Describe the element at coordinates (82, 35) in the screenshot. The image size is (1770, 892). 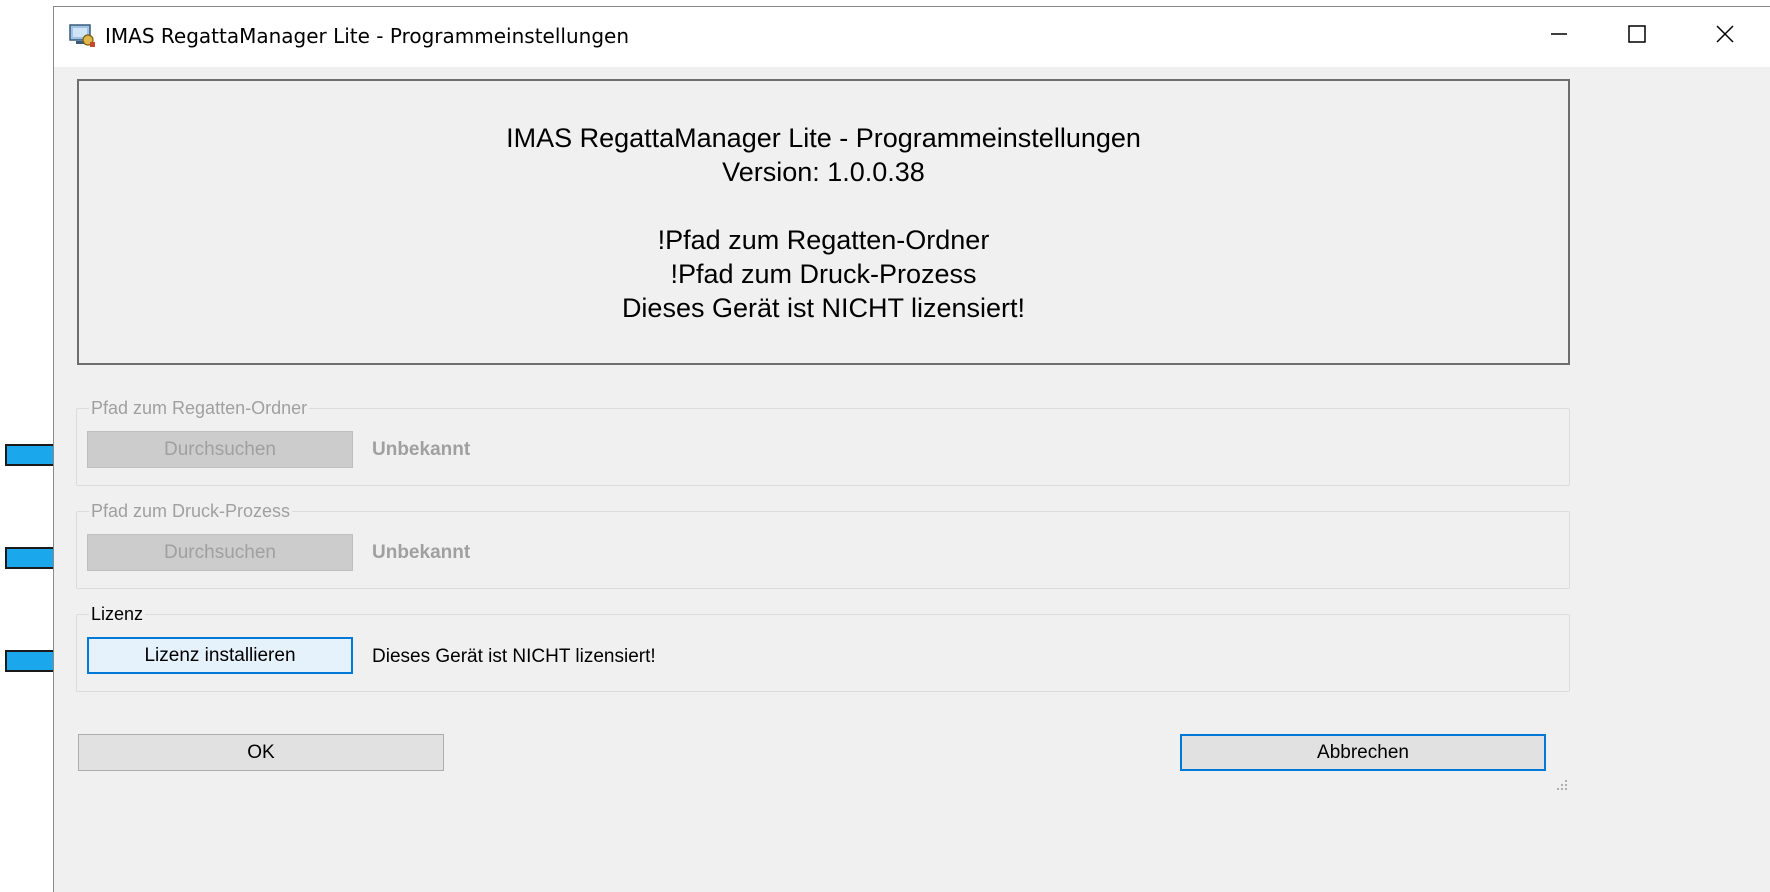
I see `app-icon` at that location.